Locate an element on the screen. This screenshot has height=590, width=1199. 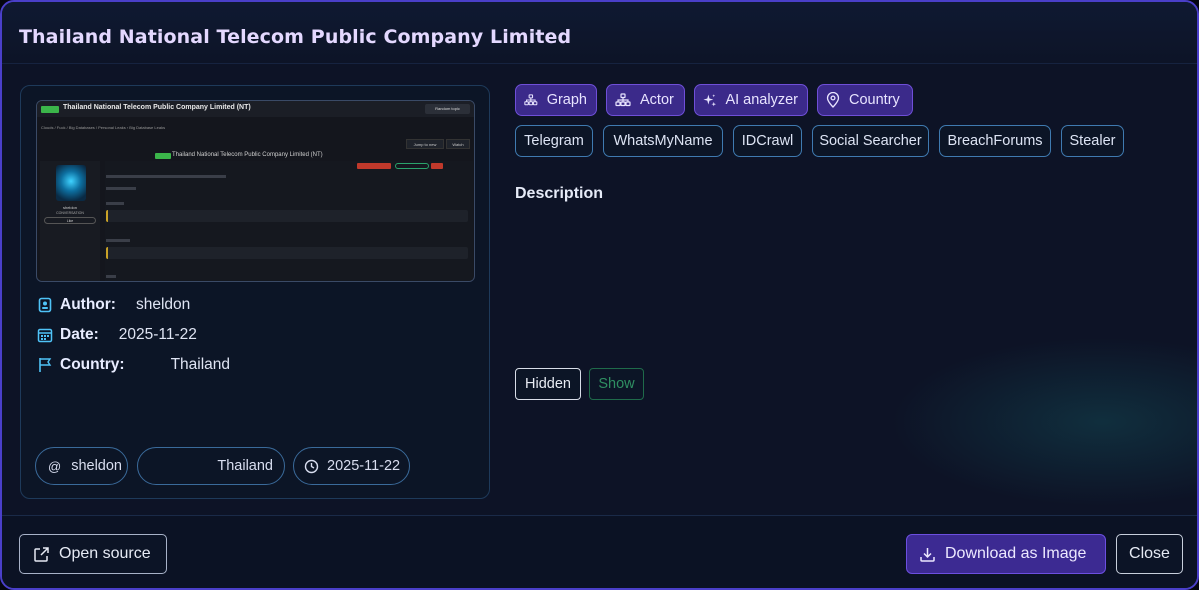
source-stealer: Stealer is located at coordinates (1092, 141).